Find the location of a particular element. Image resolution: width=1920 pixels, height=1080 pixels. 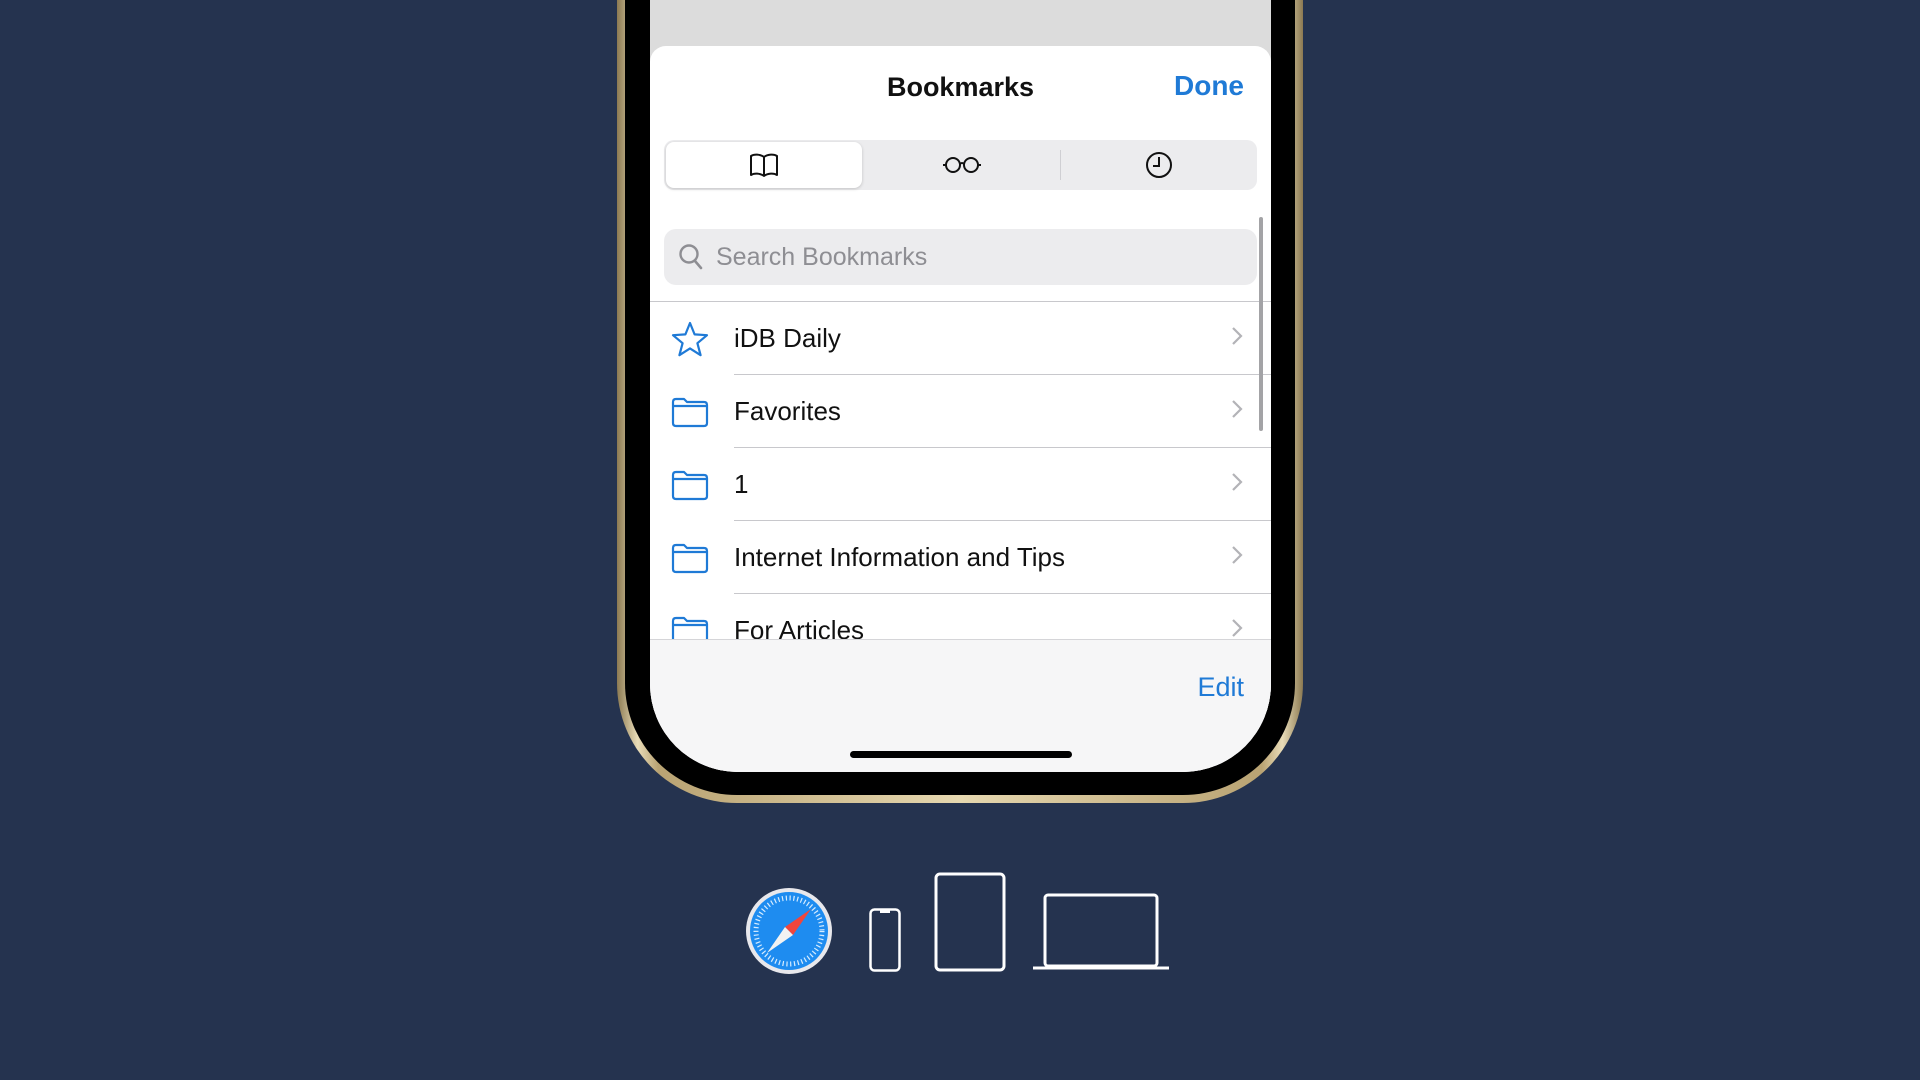

iphone-icon is located at coordinates (885, 940).